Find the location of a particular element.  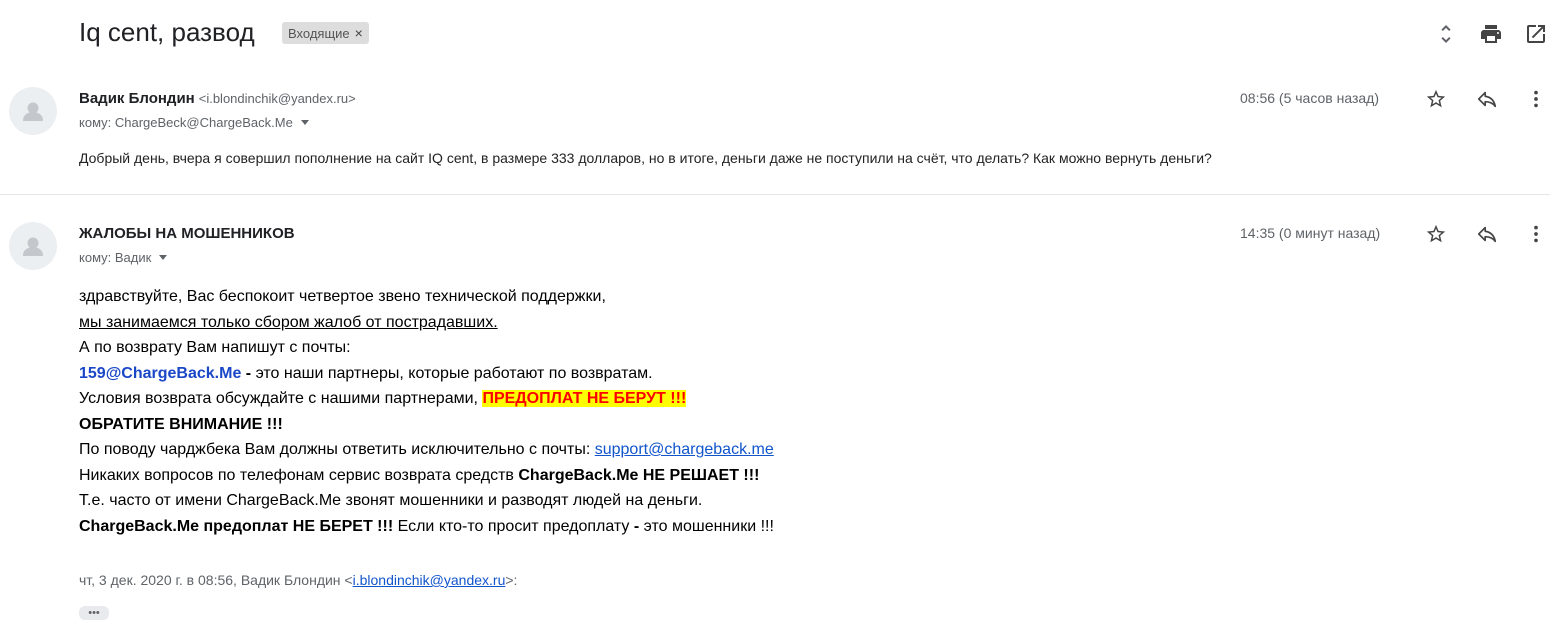

sender-line: Вадик Блондин <i.blondinchik@yandex.ru> is located at coordinates (217, 98).